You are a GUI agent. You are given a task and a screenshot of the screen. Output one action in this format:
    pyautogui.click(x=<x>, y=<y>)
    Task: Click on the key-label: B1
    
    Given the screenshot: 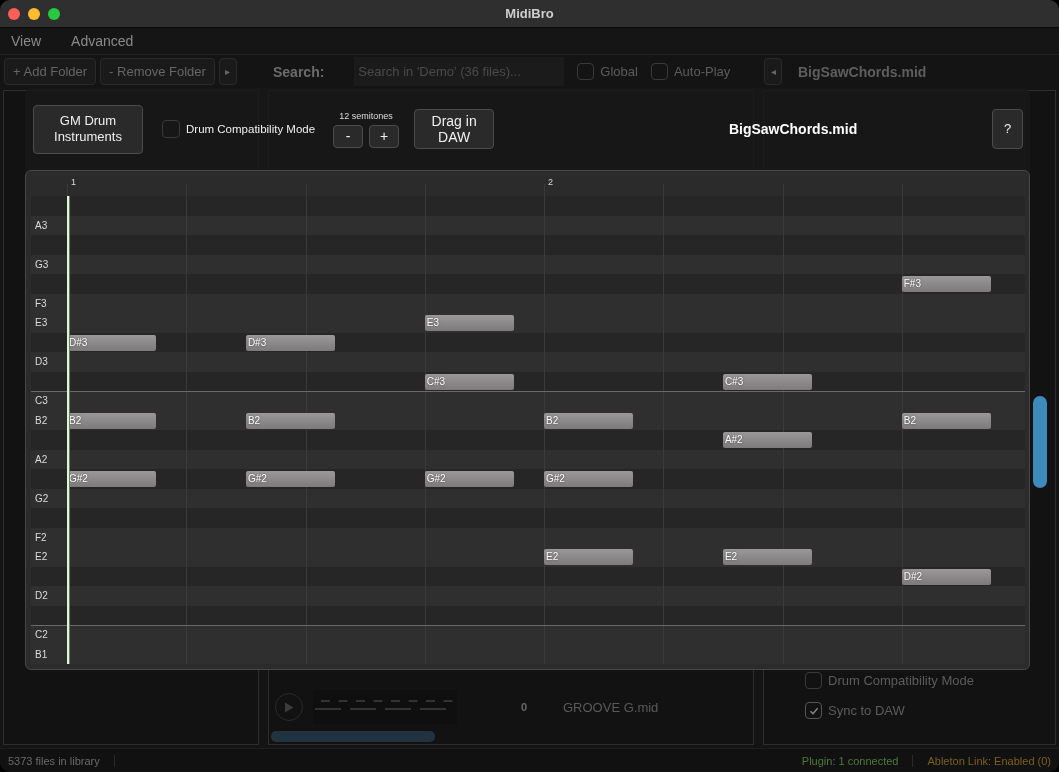 What is the action you would take?
    pyautogui.click(x=41, y=654)
    